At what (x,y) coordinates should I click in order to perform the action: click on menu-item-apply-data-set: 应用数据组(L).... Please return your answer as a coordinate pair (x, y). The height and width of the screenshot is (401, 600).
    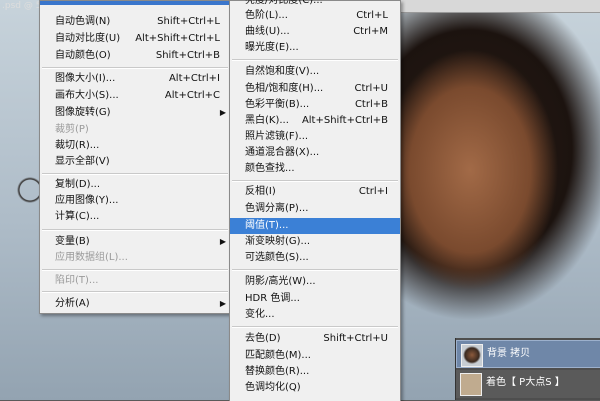
    Looking at the image, I should click on (91, 257).